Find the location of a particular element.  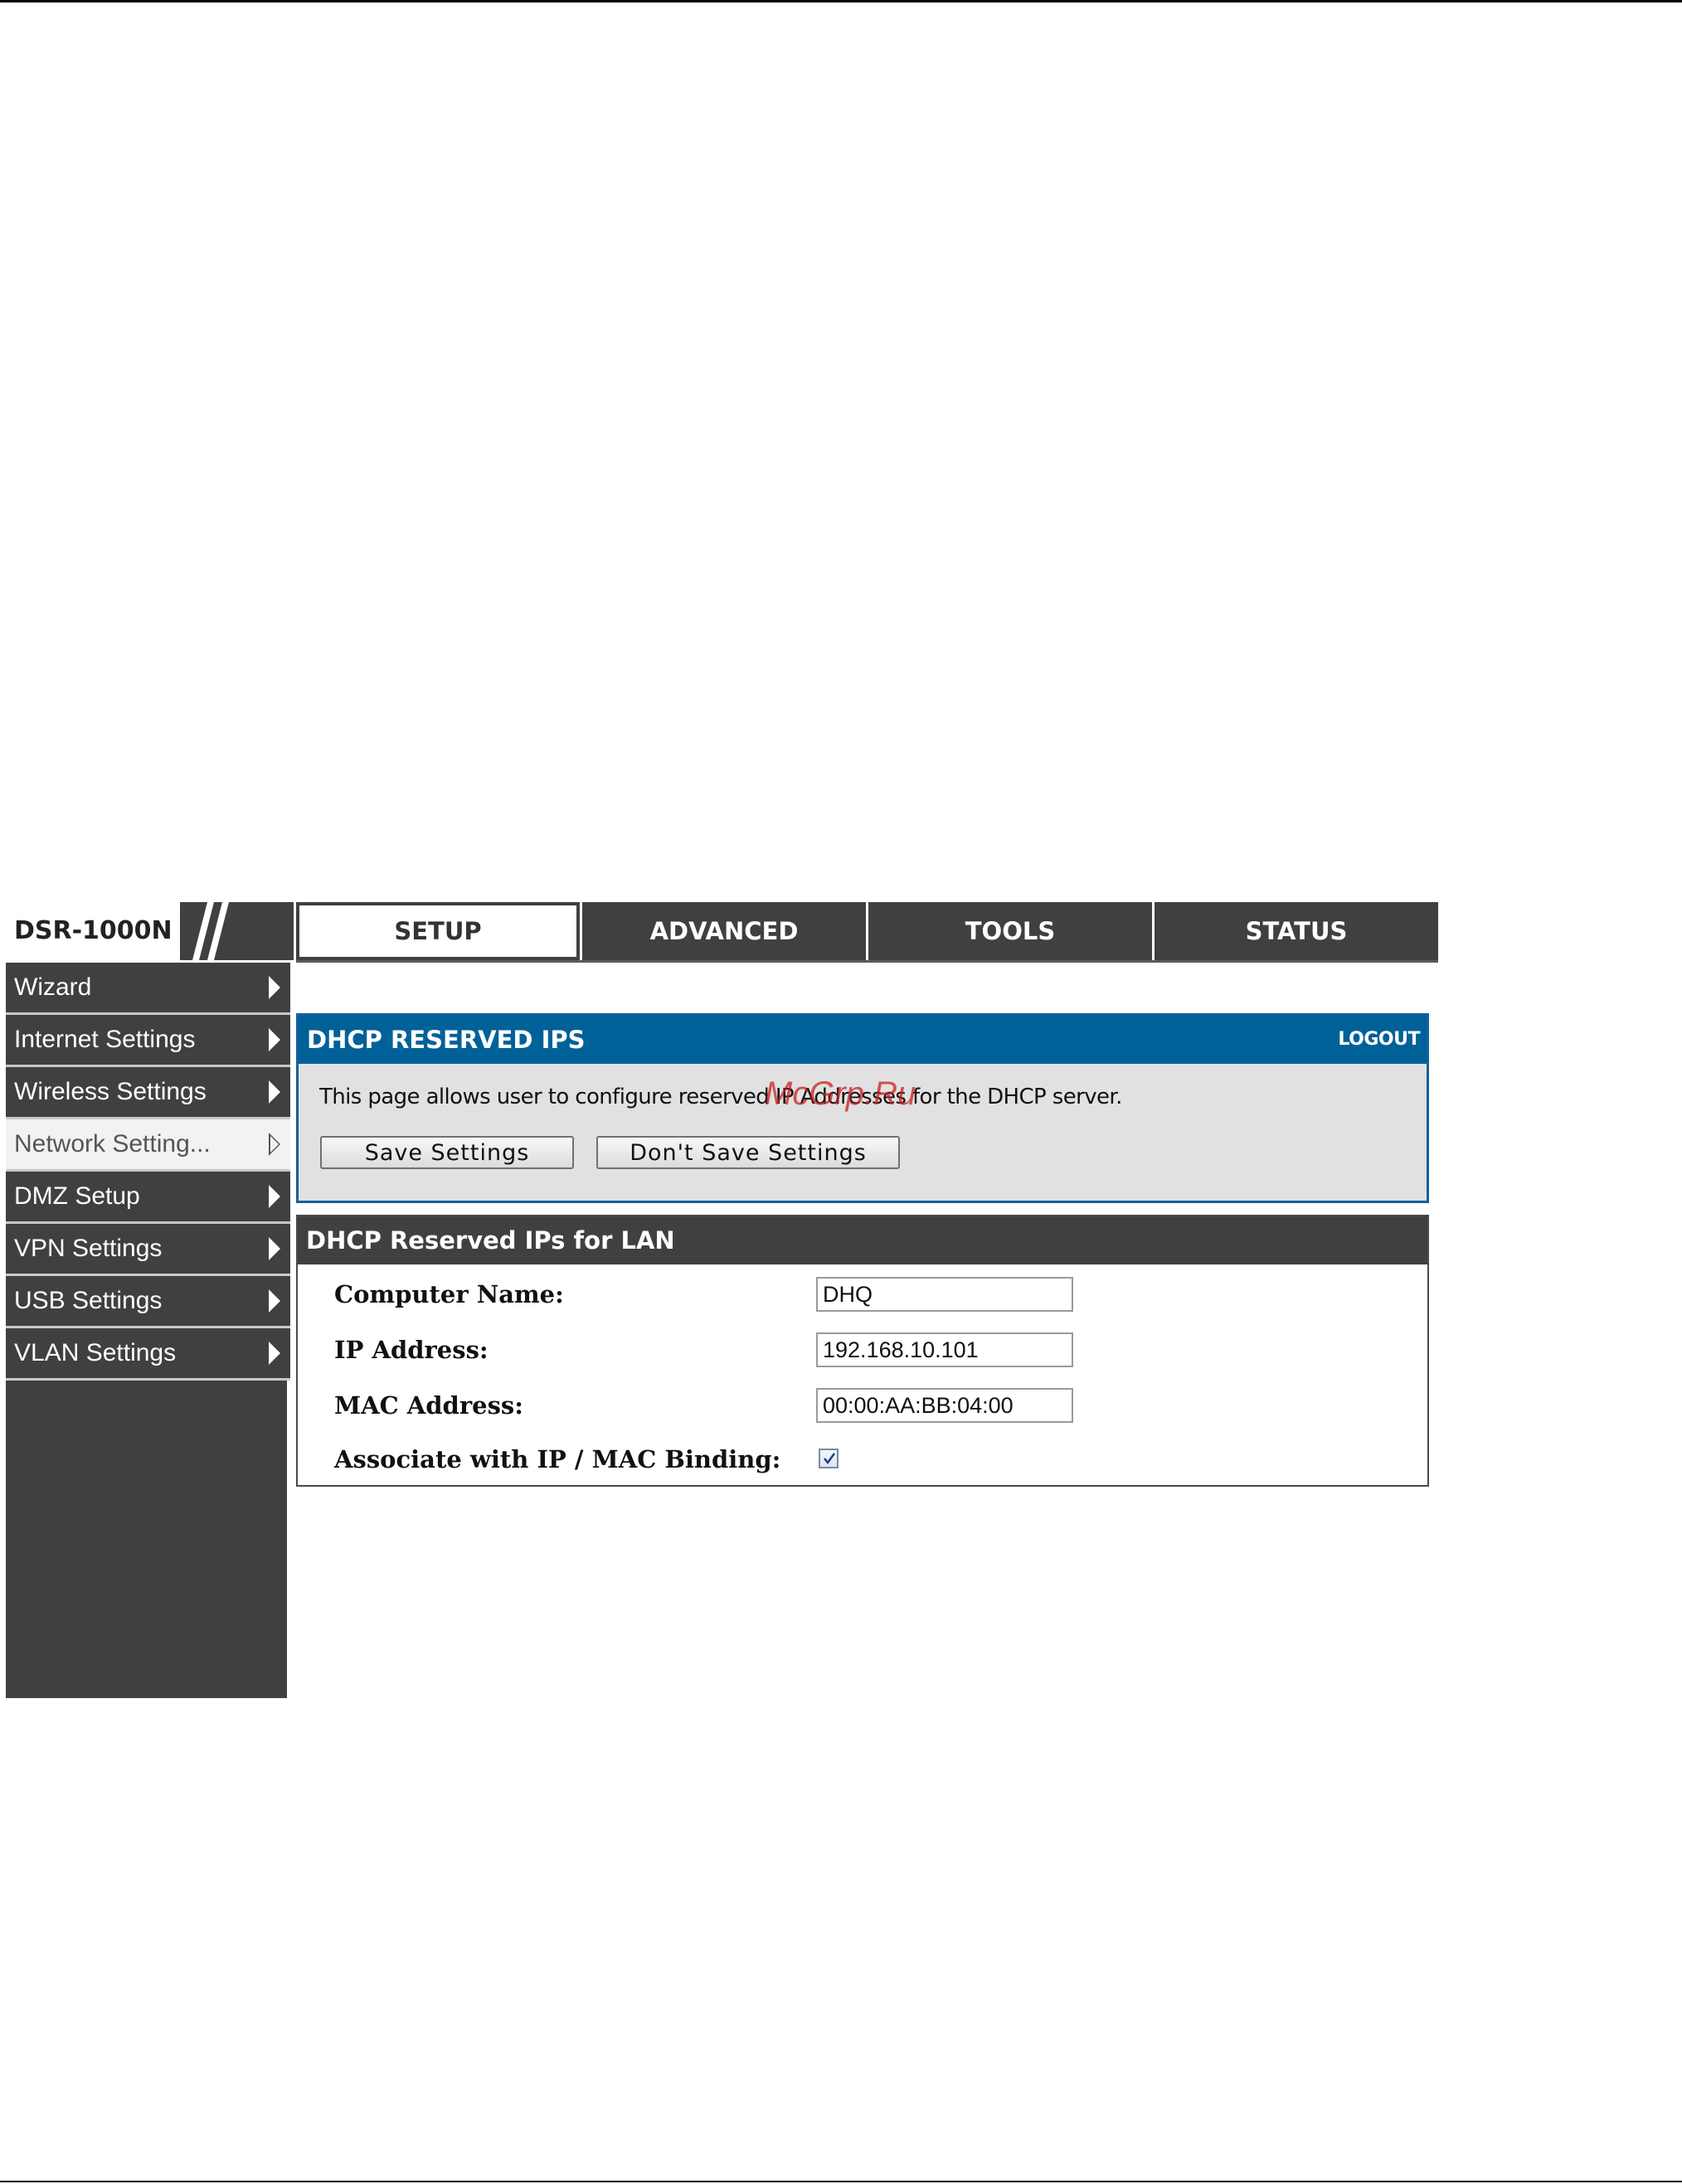

tab-advanced: ADVANCED is located at coordinates (724, 931).